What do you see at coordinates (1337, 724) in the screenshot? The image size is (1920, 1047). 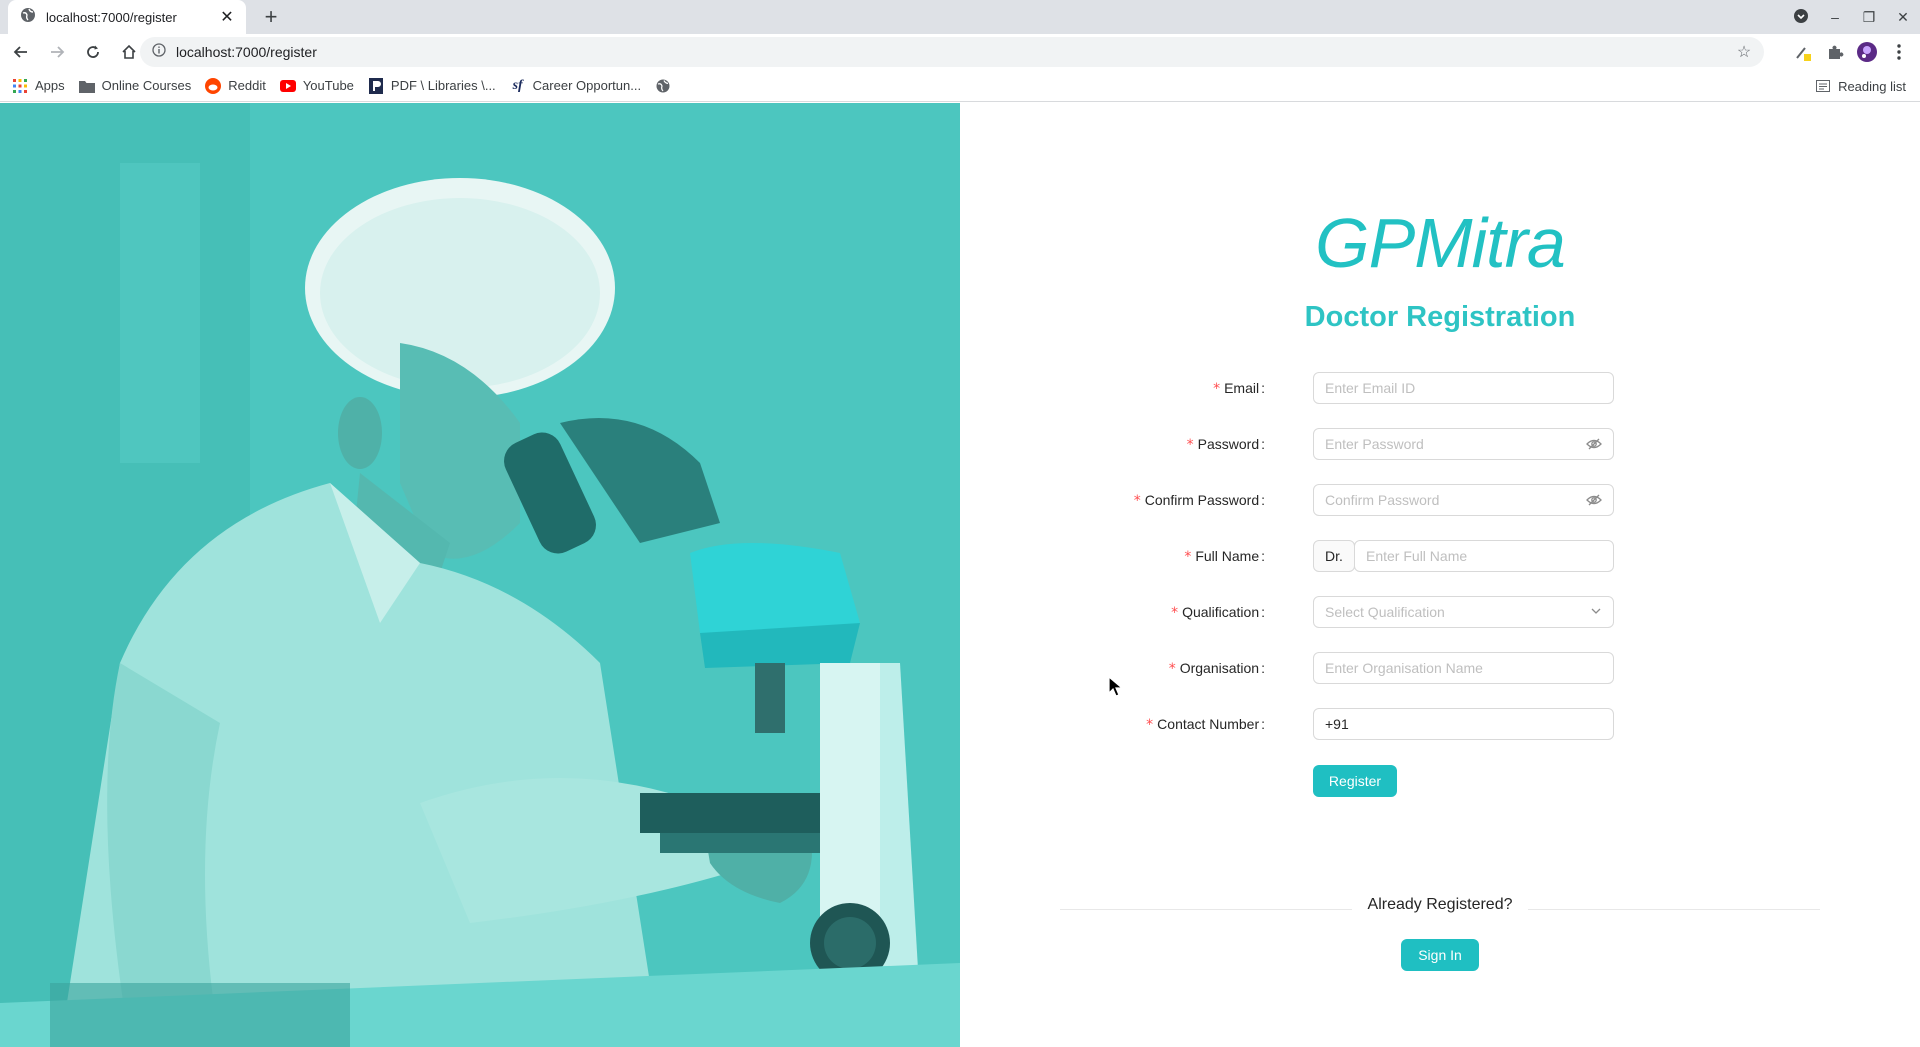 I see `contact-number-value: +91` at bounding box center [1337, 724].